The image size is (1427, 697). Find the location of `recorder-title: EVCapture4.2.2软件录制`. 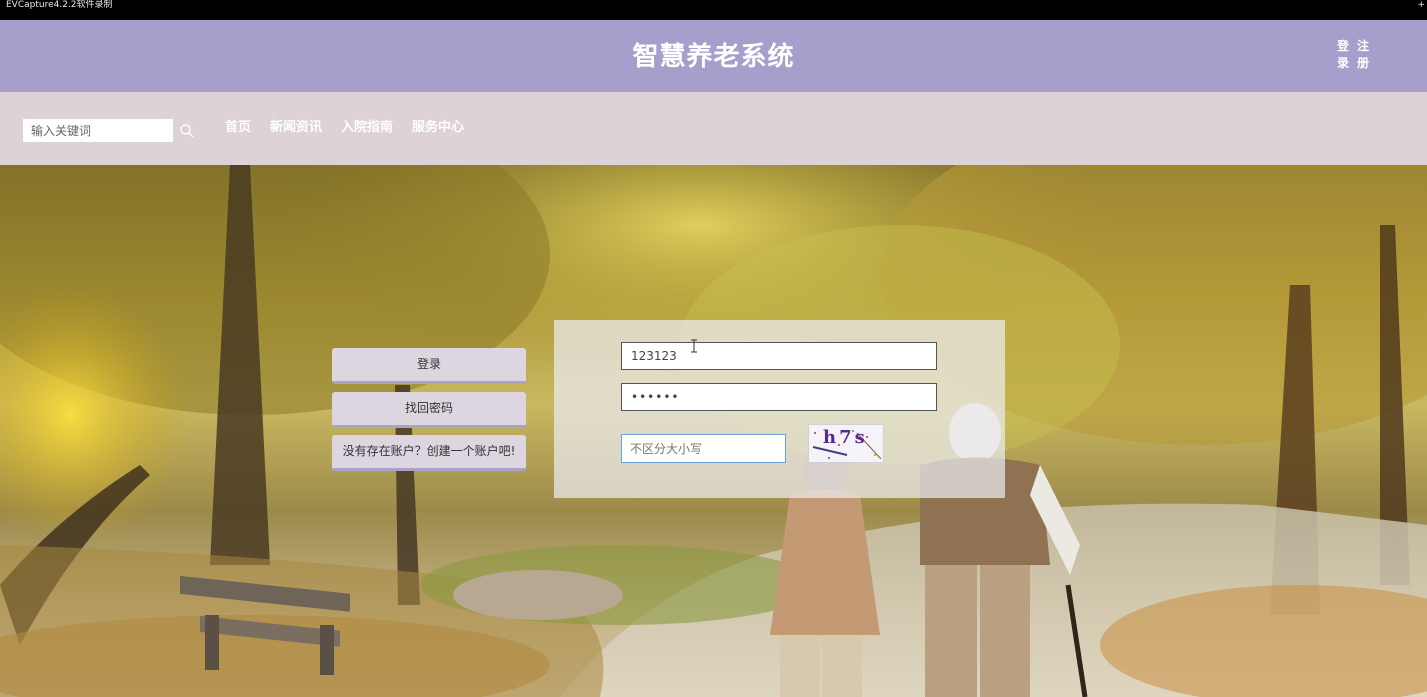

recorder-title: EVCapture4.2.2软件录制 is located at coordinates (59, 5).